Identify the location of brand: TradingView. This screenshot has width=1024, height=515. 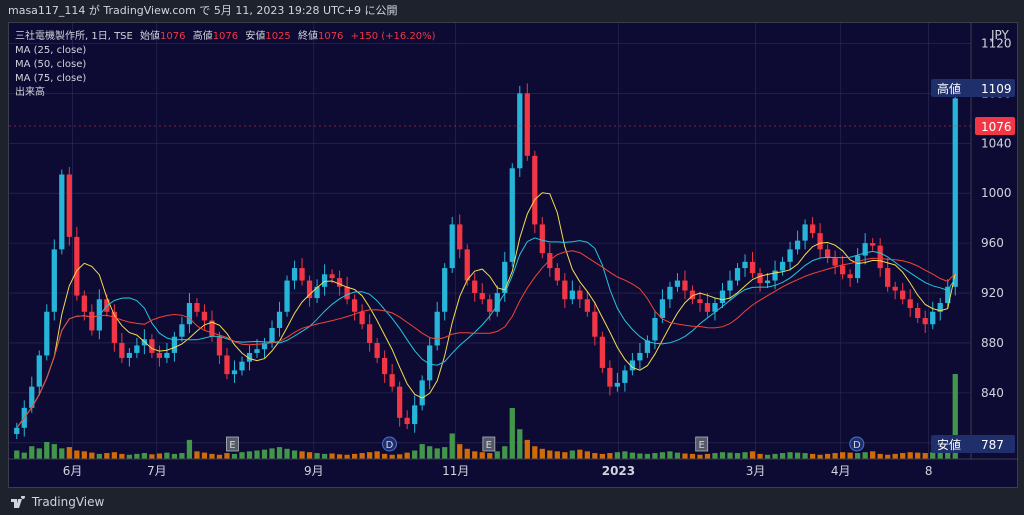
(57, 502).